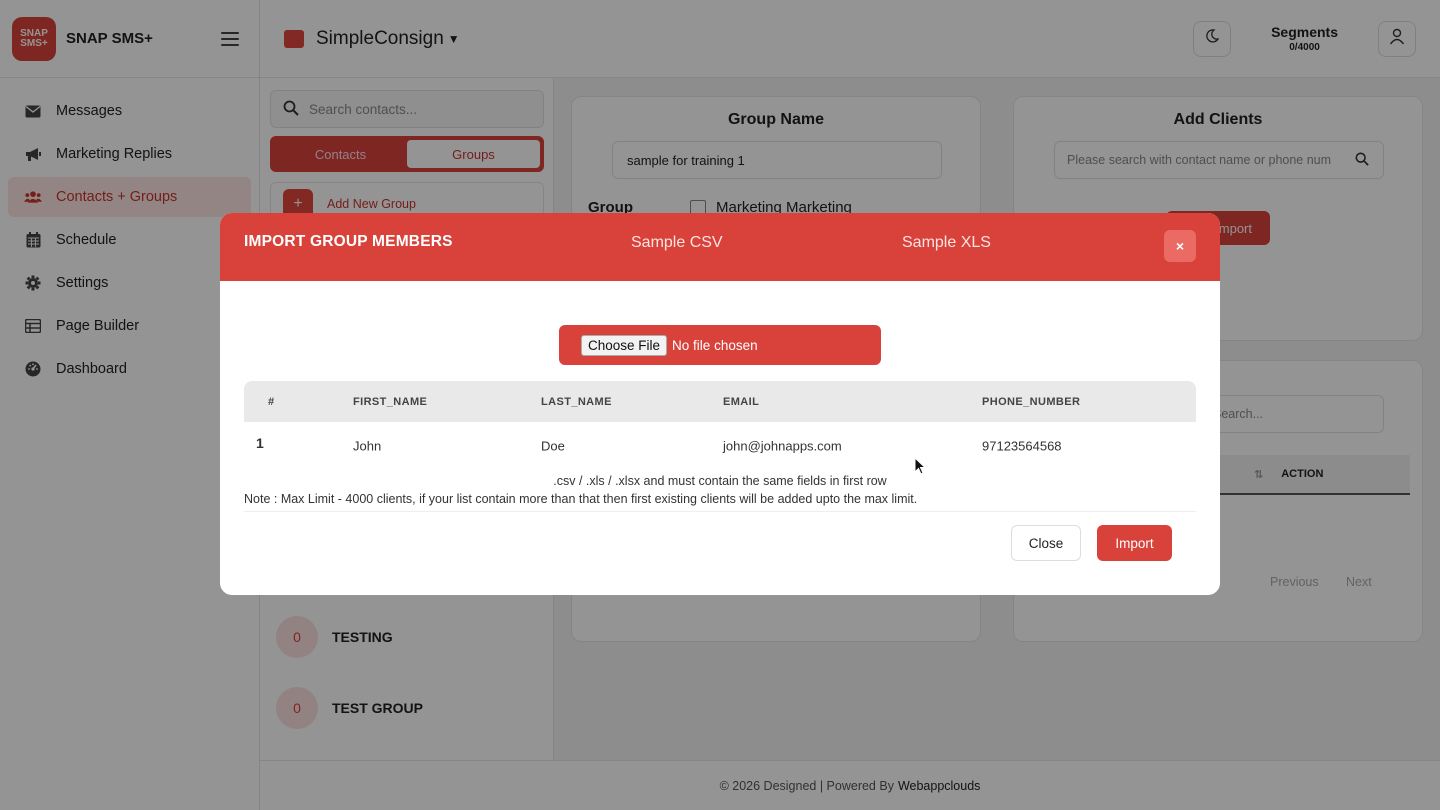  What do you see at coordinates (348, 241) in the screenshot?
I see `modal-title: IMPORT GROUP MEMBERS` at bounding box center [348, 241].